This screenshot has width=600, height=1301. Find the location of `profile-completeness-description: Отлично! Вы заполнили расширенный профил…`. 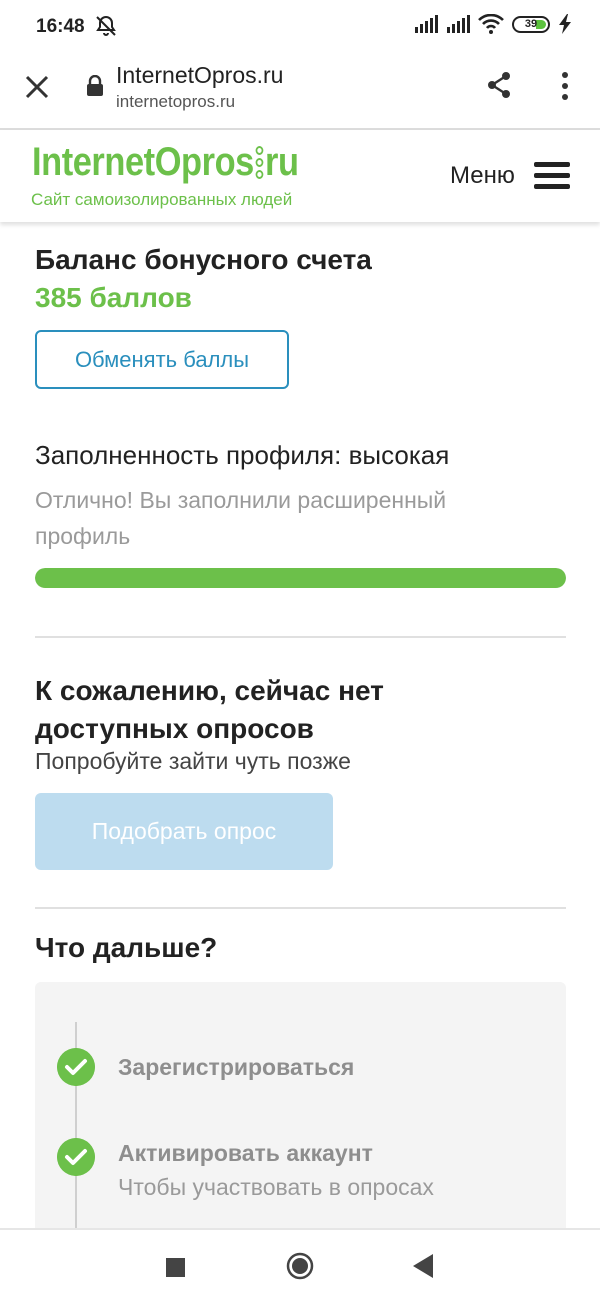

profile-completeness-description: Отлично! Вы заполнили расширенный профил… is located at coordinates (241, 518).